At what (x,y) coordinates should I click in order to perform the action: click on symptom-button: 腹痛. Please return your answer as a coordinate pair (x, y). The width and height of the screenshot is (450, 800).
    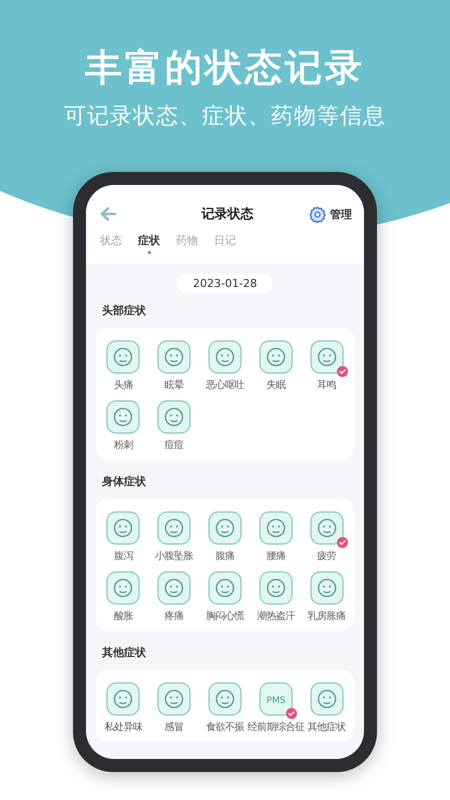
    Looking at the image, I should click on (225, 537).